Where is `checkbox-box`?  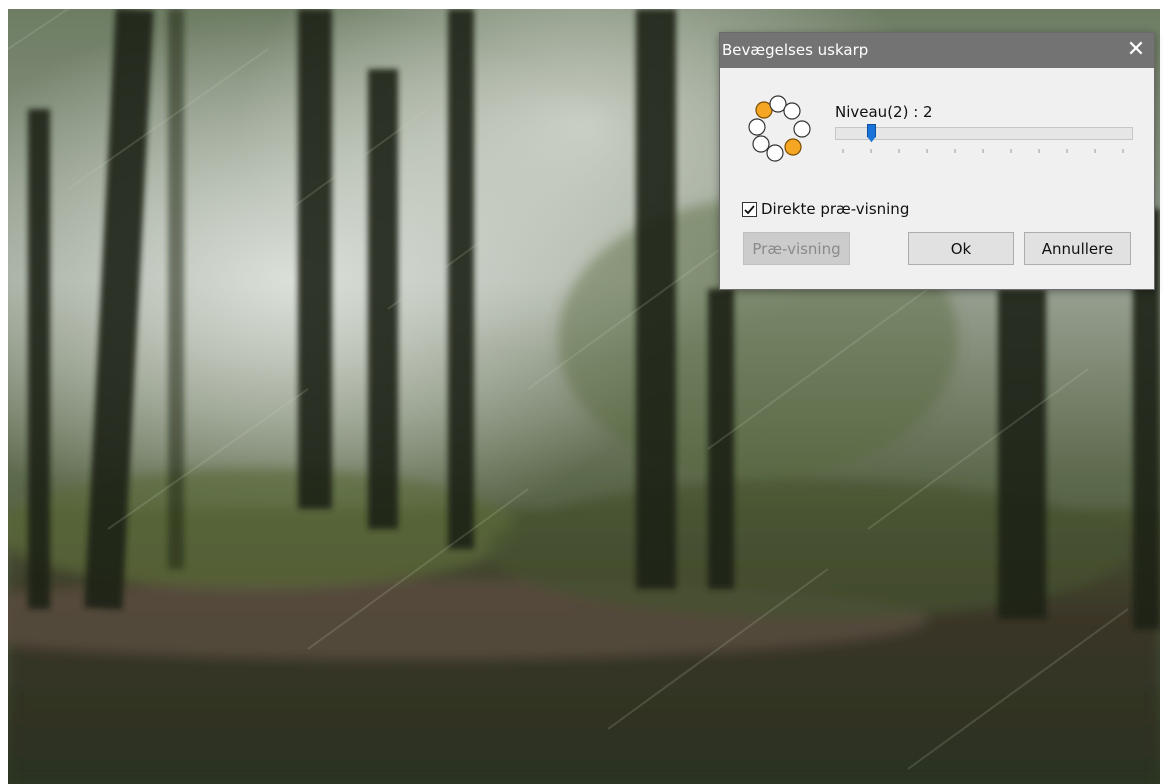
checkbox-box is located at coordinates (749, 209).